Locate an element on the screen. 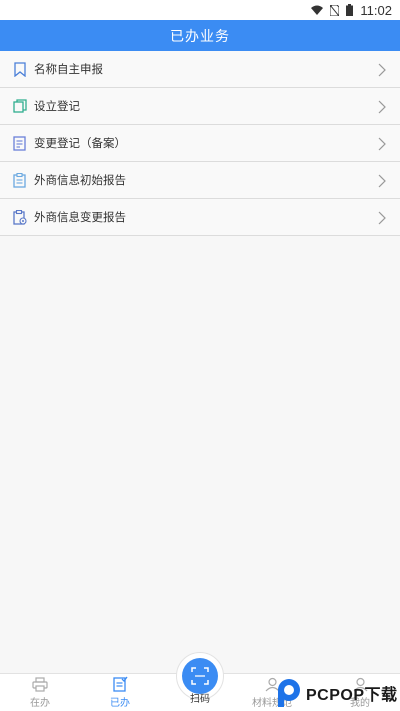 This screenshot has width=400, height=711. printer-icon is located at coordinates (40, 684).